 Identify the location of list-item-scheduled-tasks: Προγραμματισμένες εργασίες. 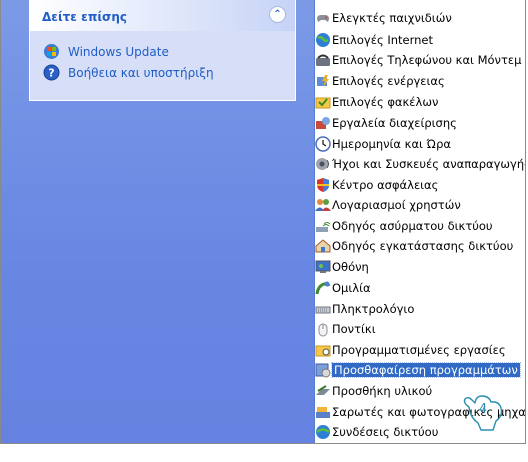
(420, 350).